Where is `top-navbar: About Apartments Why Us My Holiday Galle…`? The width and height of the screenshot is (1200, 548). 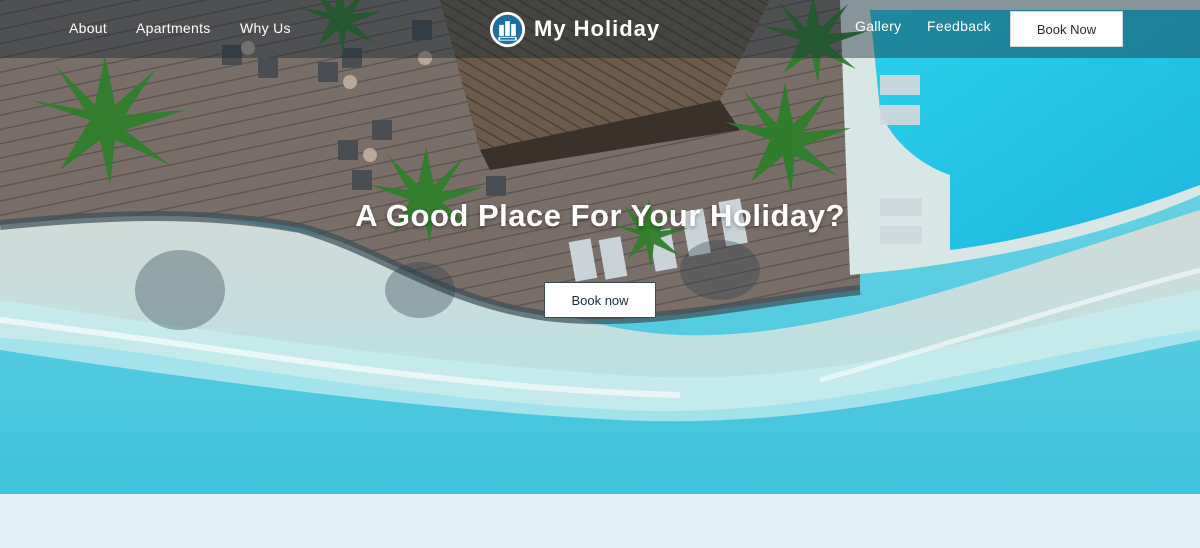
top-navbar: About Apartments Why Us My Holiday Galle… is located at coordinates (600, 29).